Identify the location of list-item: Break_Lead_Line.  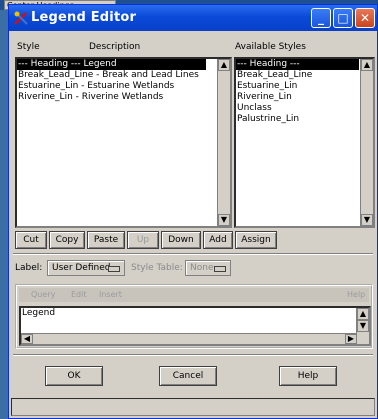
(304, 75).